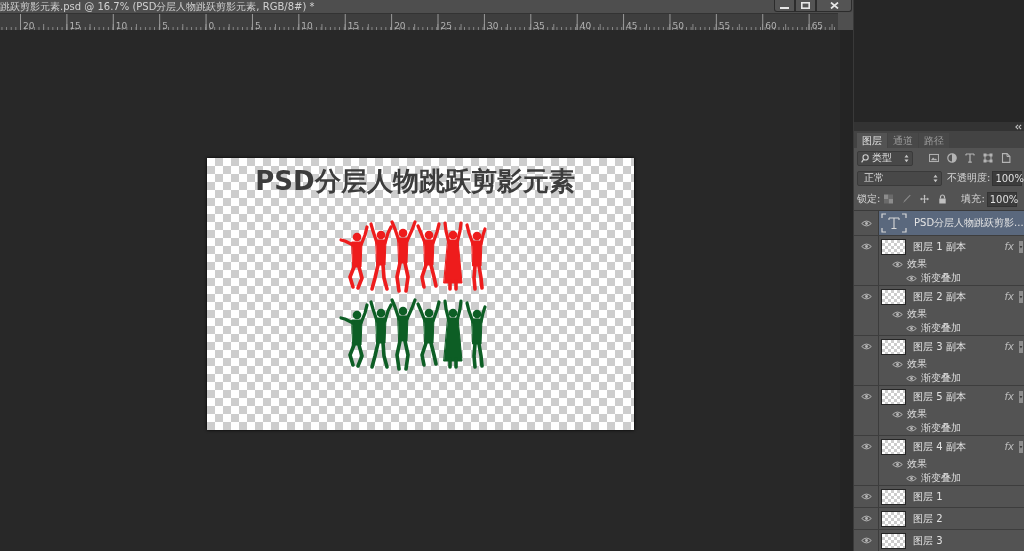  I want to click on layer-row: 图层 3, so click(939, 540).